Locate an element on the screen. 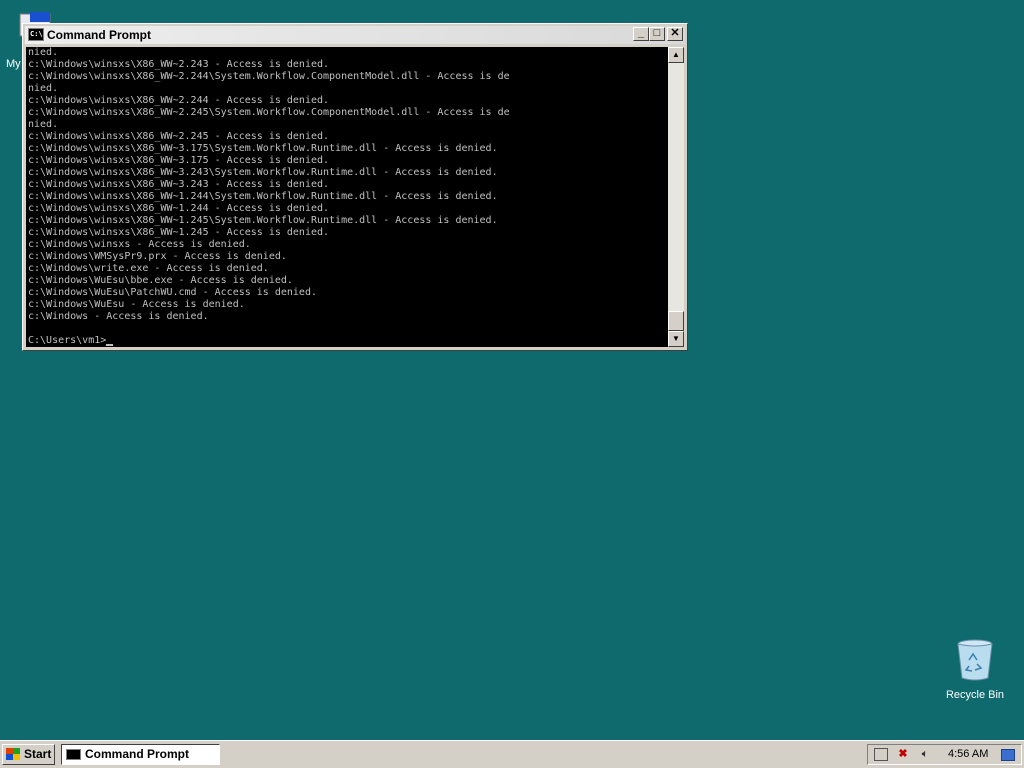 The image size is (1024, 768). system-tray: ✖ 🔈︎ 4:56 AM is located at coordinates (944, 754).